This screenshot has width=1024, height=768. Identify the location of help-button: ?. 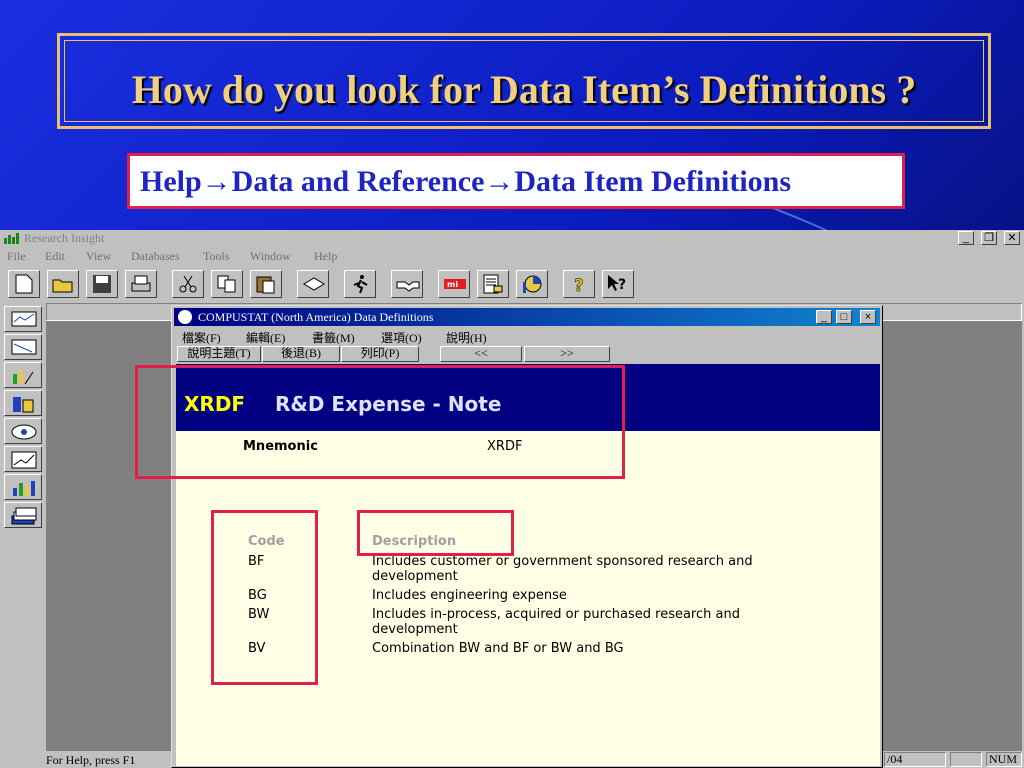
(579, 284).